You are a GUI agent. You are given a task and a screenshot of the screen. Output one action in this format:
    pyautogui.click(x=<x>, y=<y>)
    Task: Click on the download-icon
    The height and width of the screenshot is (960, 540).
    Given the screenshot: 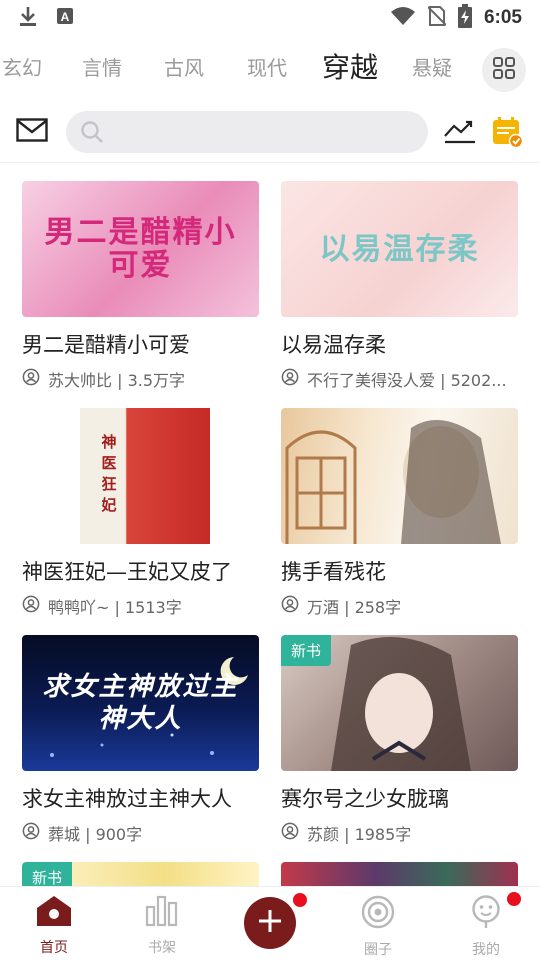 What is the action you would take?
    pyautogui.click(x=28, y=18)
    